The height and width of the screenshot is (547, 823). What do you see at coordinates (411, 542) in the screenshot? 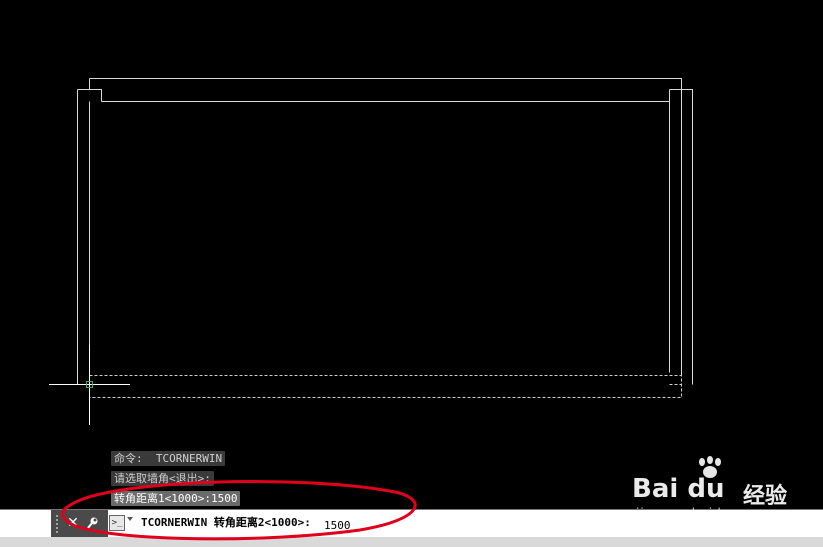
I see `status-strip` at bounding box center [411, 542].